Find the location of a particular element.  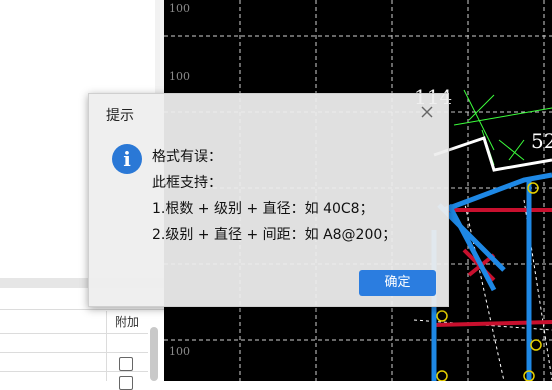

message-line-format-2: 2.级别 + 直径 + 间距：如 A8@200； is located at coordinates (274, 235).